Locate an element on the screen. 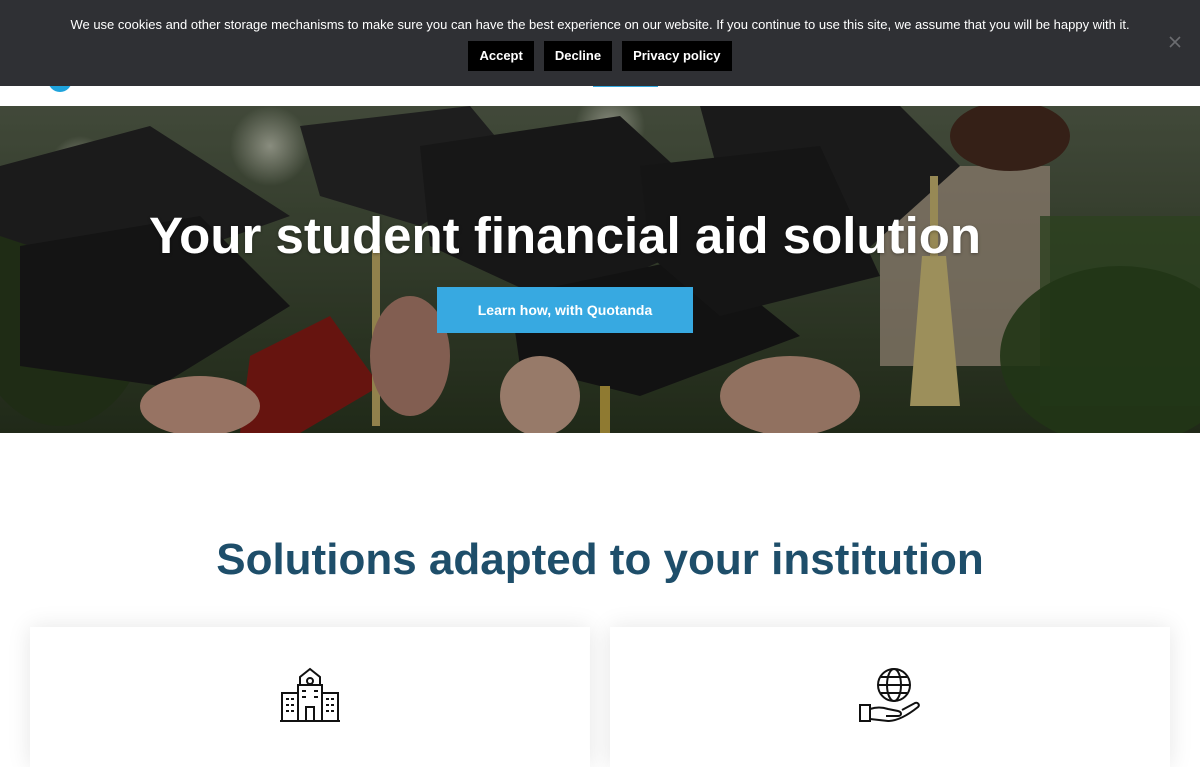 This screenshot has height=767, width=1200. privacy-policy-button: Privacy policy is located at coordinates (677, 56).